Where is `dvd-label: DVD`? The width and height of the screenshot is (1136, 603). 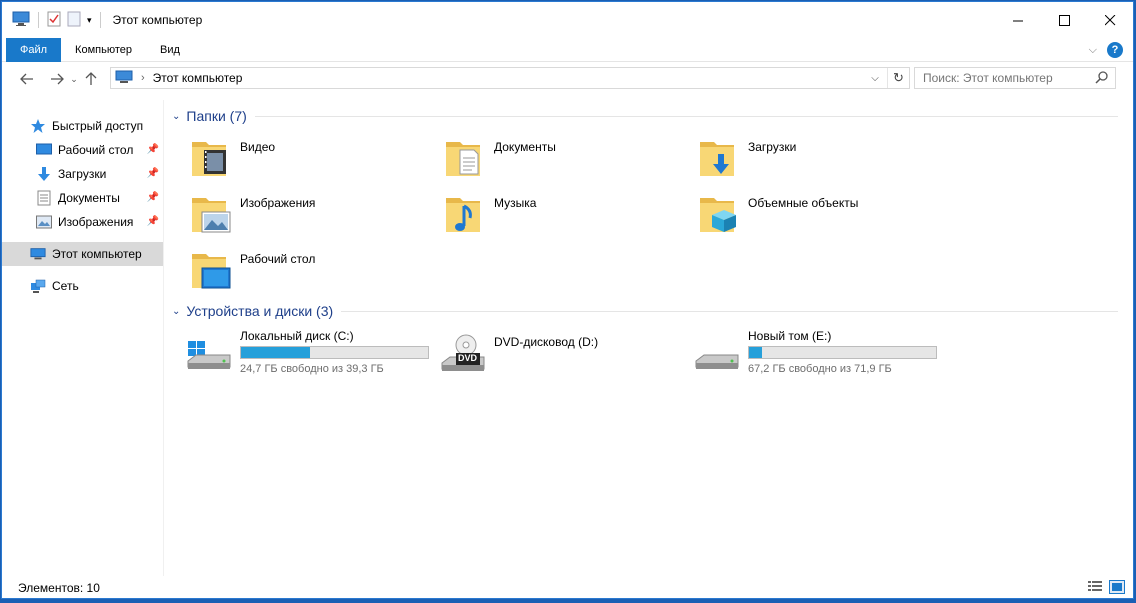
dvd-label: DVD is located at coordinates (468, 358).